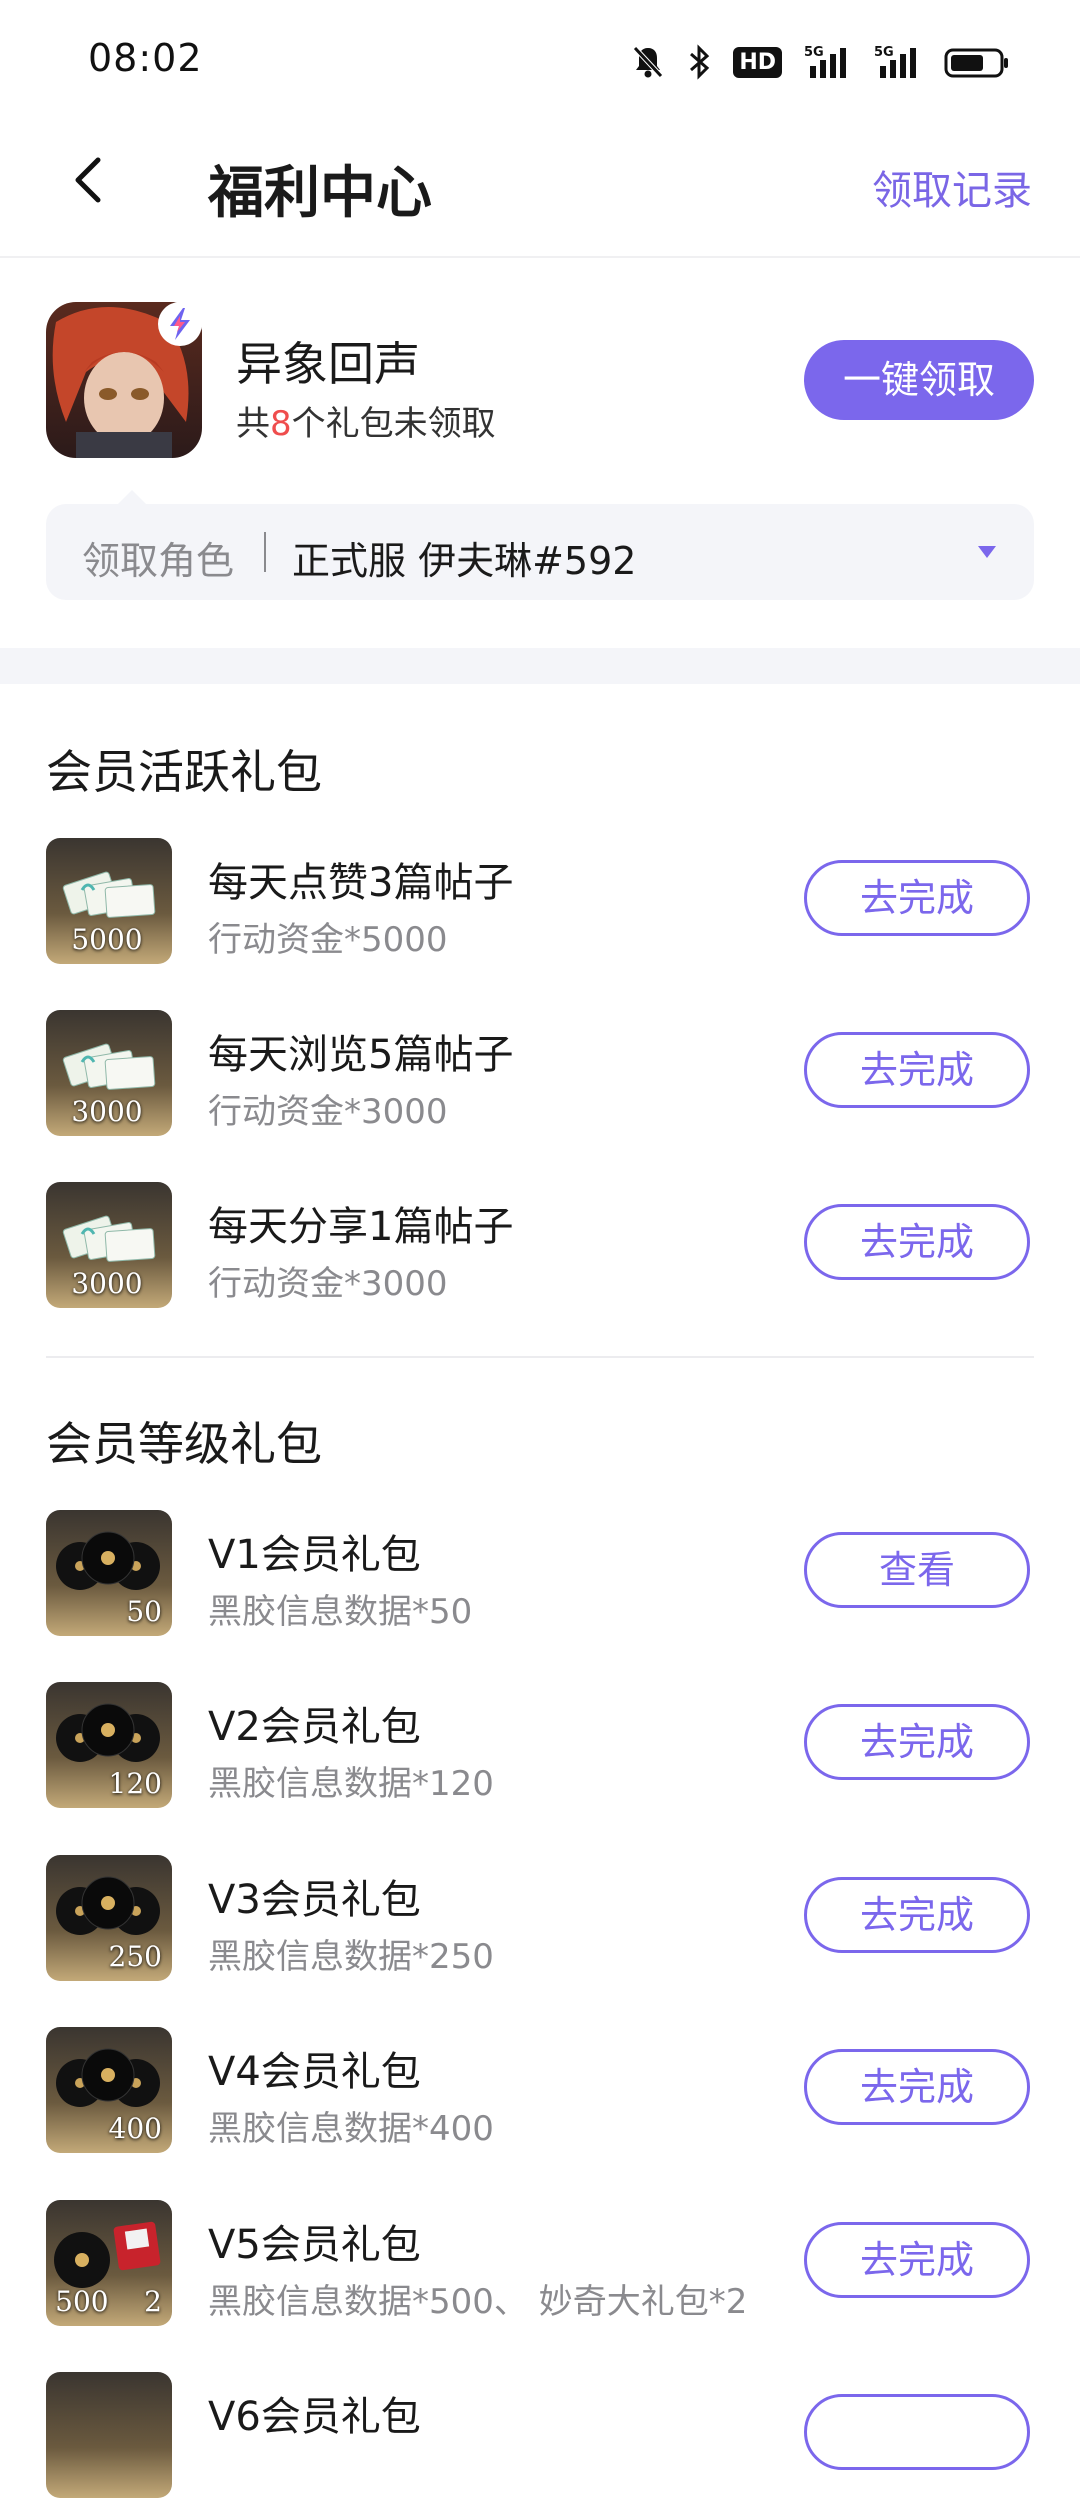  What do you see at coordinates (464, 561) in the screenshot?
I see `role-value: 正式服 伊夫琳#592` at bounding box center [464, 561].